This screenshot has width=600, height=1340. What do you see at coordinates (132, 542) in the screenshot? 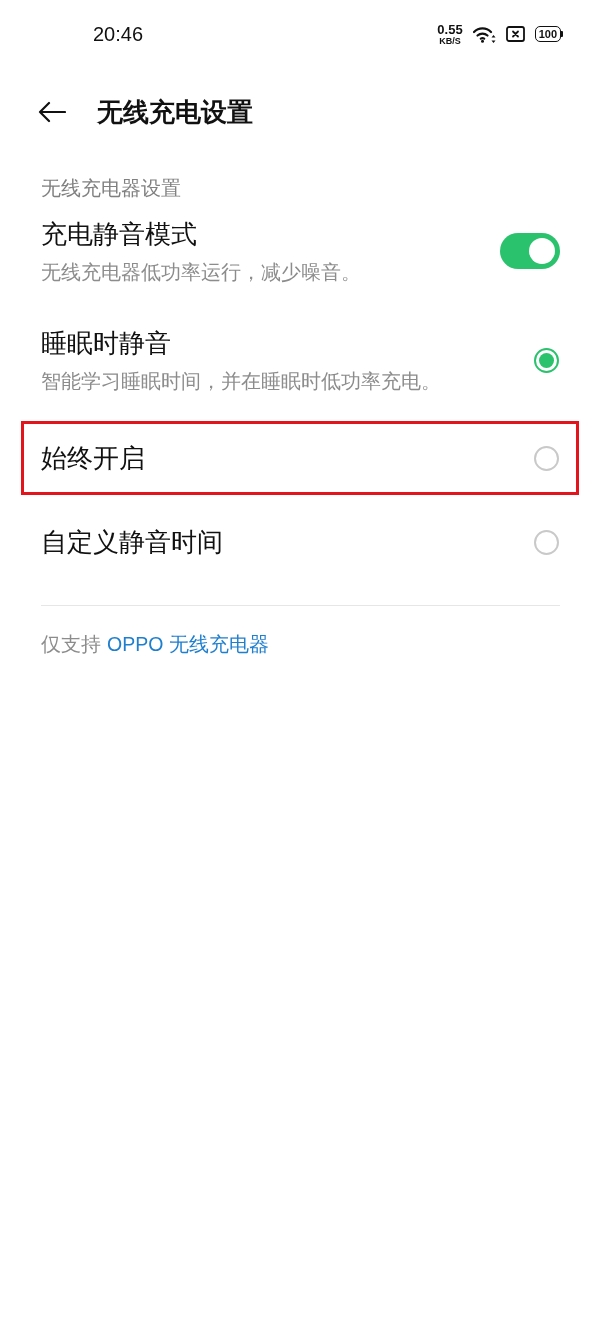
I see `option-title: 自定义静音时间` at bounding box center [132, 542].